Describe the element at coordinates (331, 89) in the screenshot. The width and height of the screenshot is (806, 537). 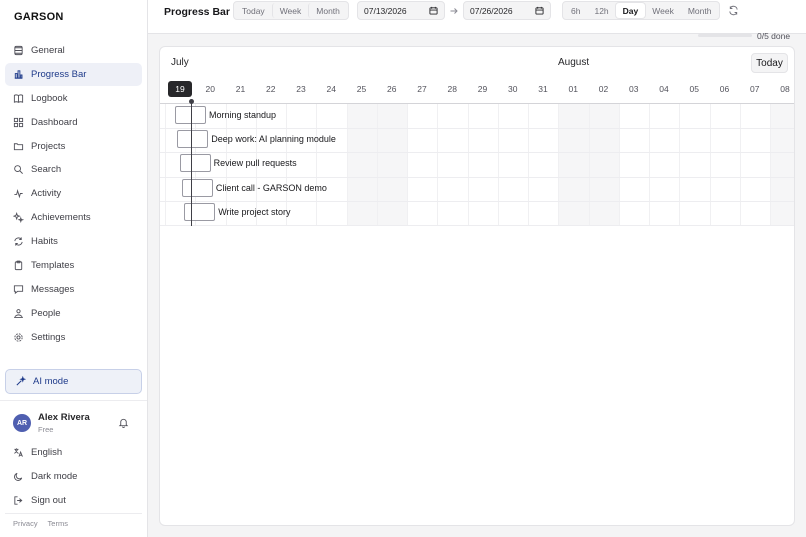
I see `day-label: 24` at that location.